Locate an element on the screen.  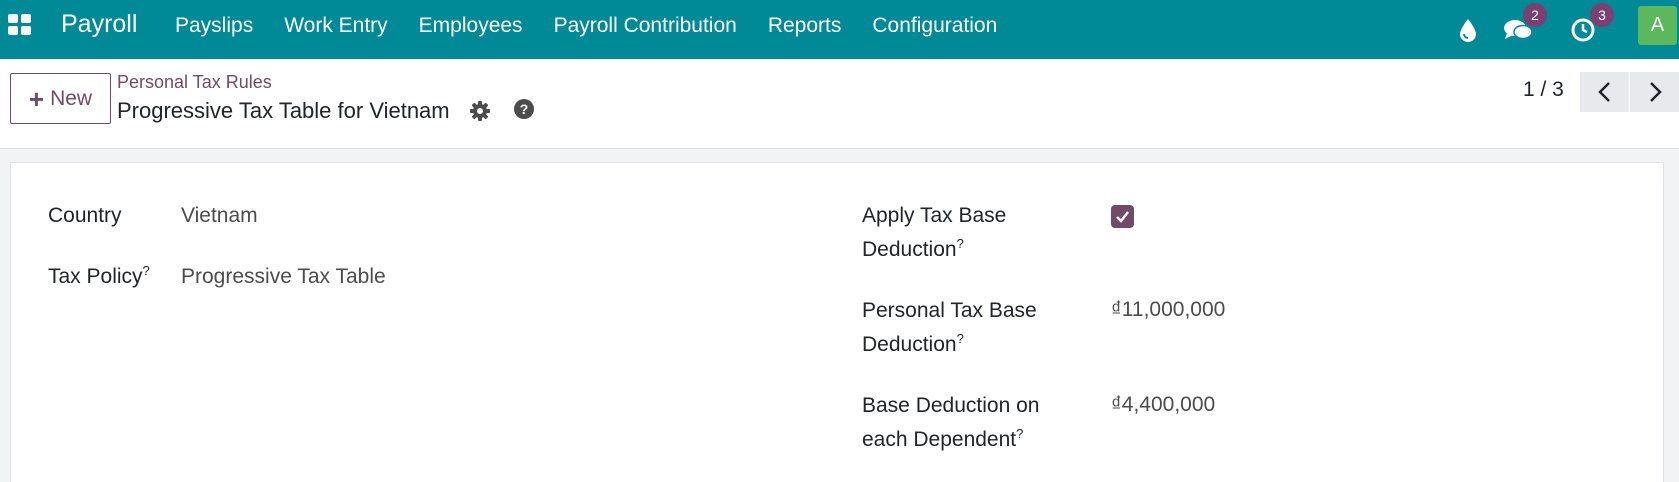
app-name: Payroll is located at coordinates (99, 24).